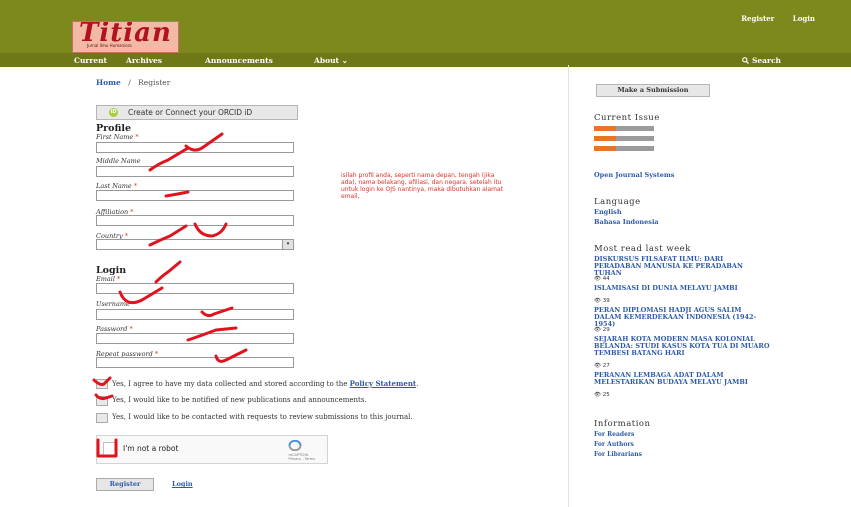  I want to click on search-link: Search, so click(761, 60).